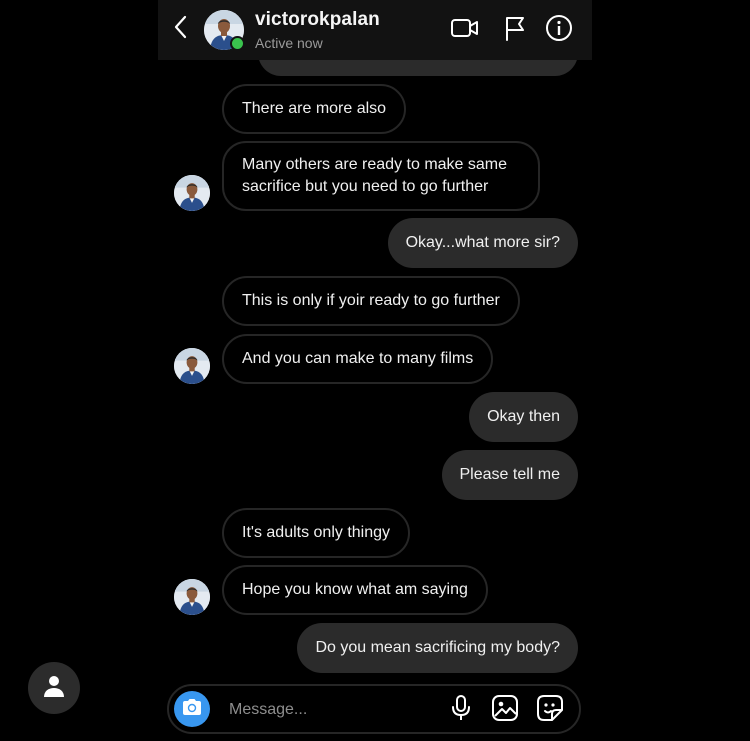 The image size is (750, 741). Describe the element at coordinates (289, 43) in the screenshot. I see `active-status: Active now` at that location.